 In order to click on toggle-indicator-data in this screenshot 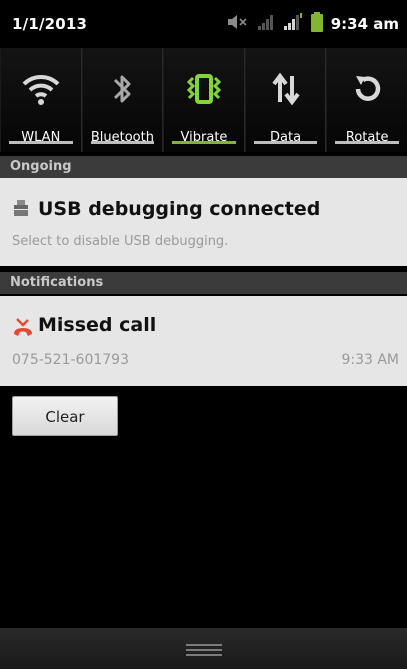, I will do `click(285, 142)`.